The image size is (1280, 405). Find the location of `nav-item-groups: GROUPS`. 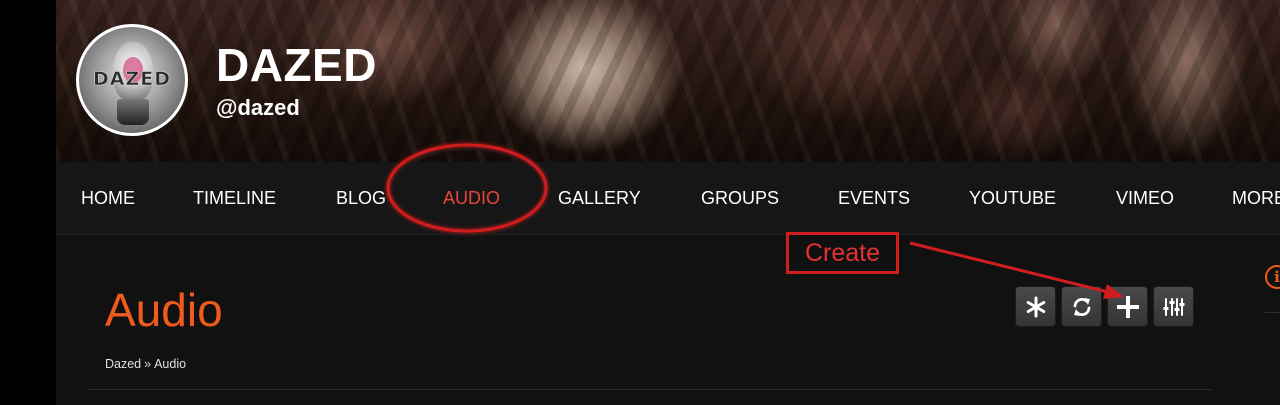

nav-item-groups: GROUPS is located at coordinates (740, 198).